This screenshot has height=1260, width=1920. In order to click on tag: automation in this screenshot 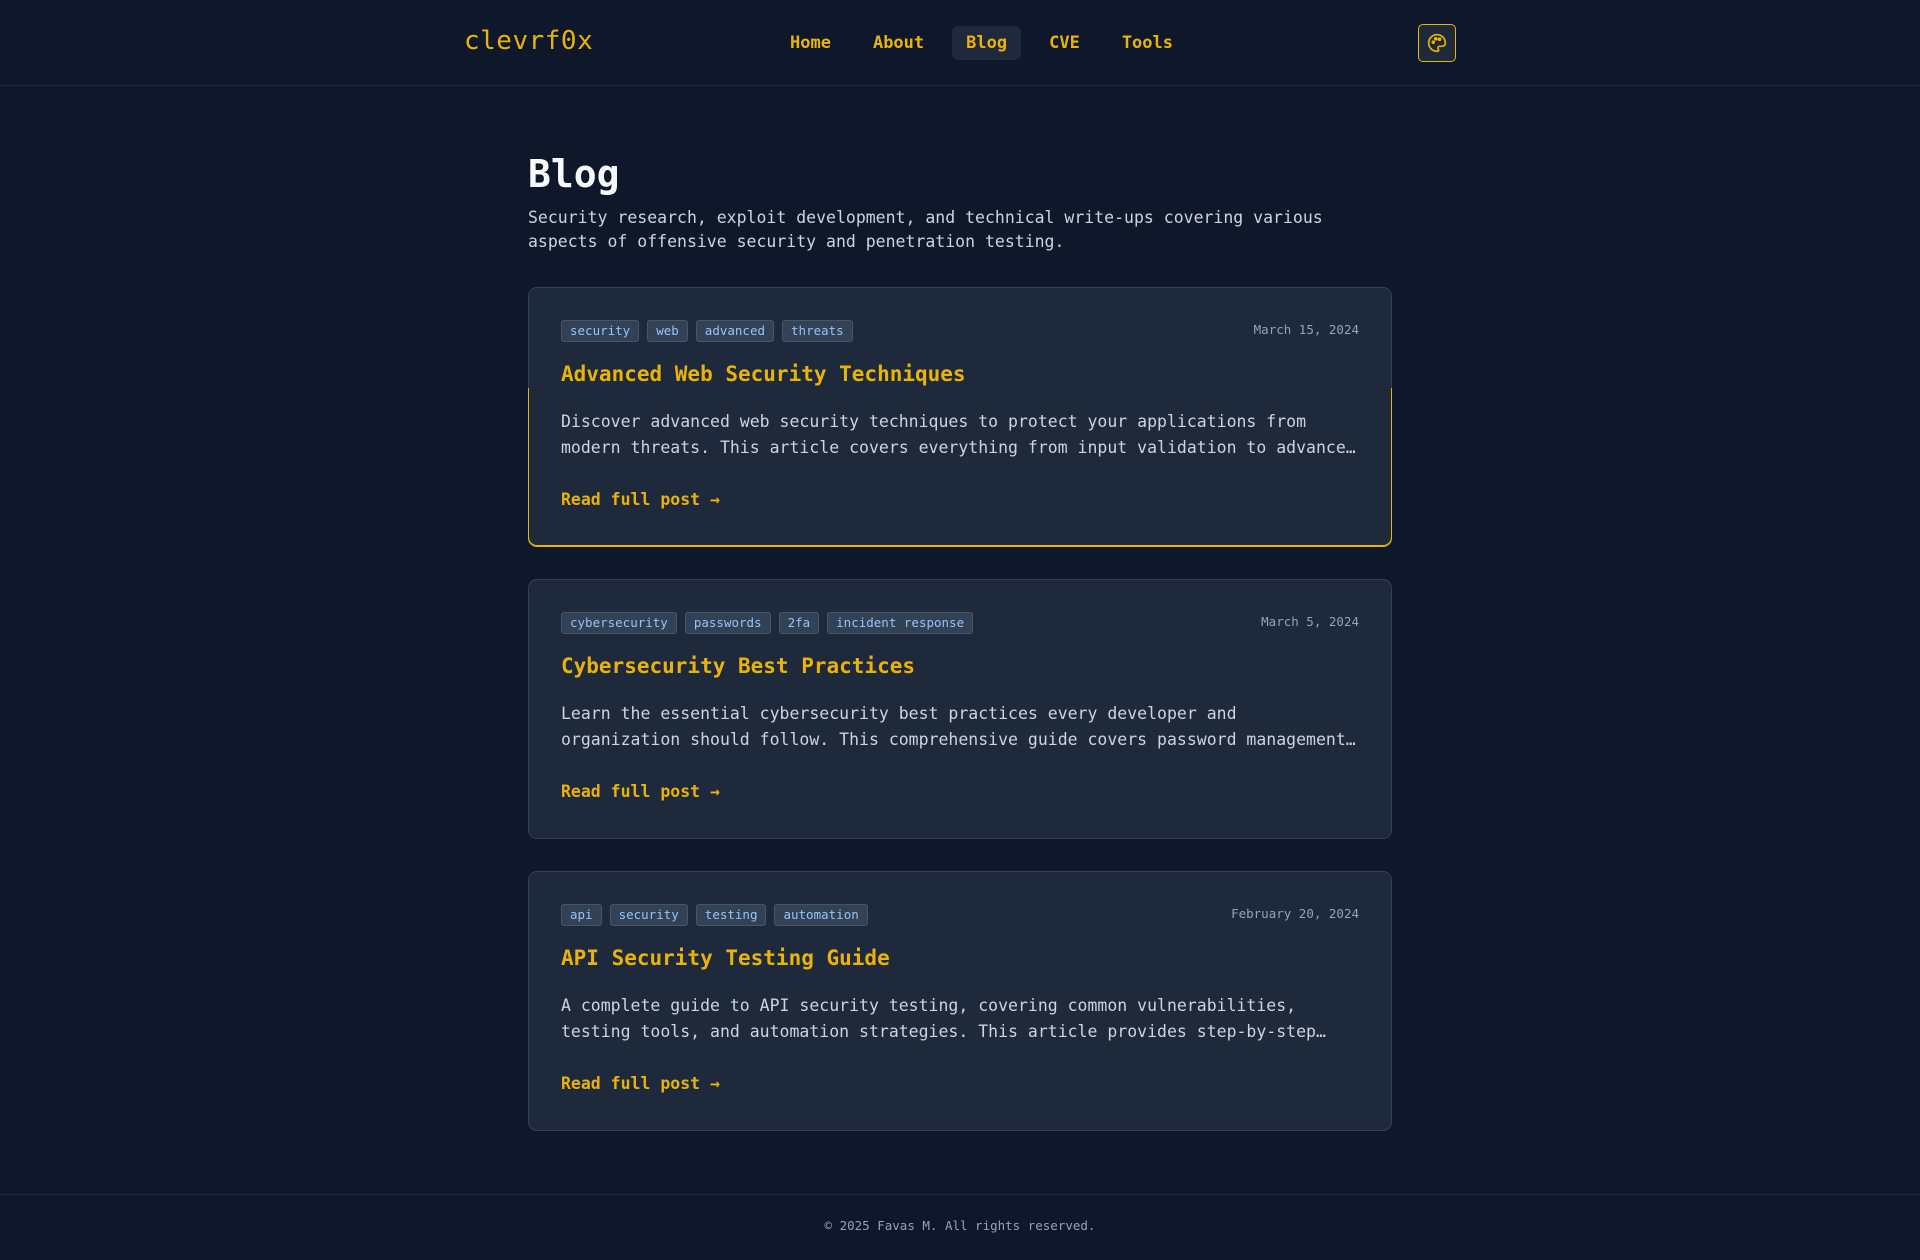, I will do `click(821, 915)`.